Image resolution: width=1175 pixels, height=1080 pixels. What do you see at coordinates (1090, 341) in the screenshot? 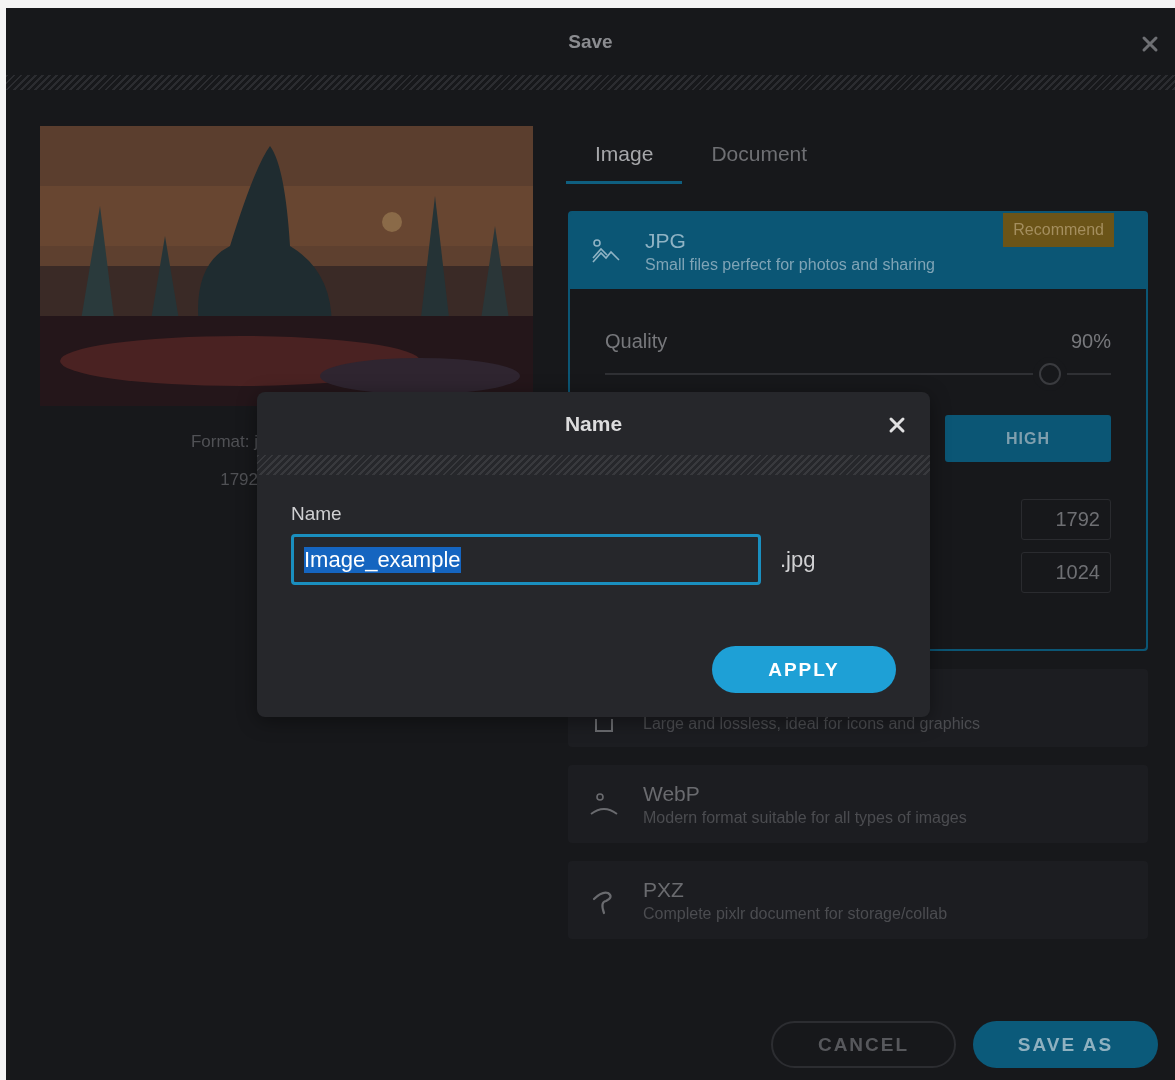
I see `quality-value: 90%` at bounding box center [1090, 341].